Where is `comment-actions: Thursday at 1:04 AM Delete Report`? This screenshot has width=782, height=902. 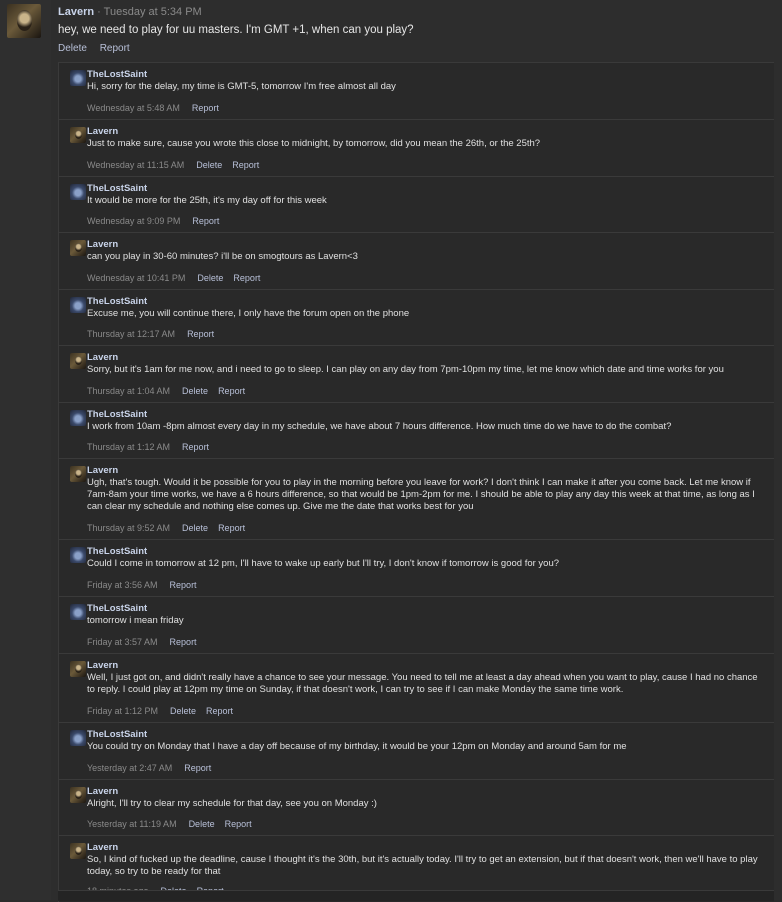 comment-actions: Thursday at 1:04 AM Delete Report is located at coordinates (171, 391).